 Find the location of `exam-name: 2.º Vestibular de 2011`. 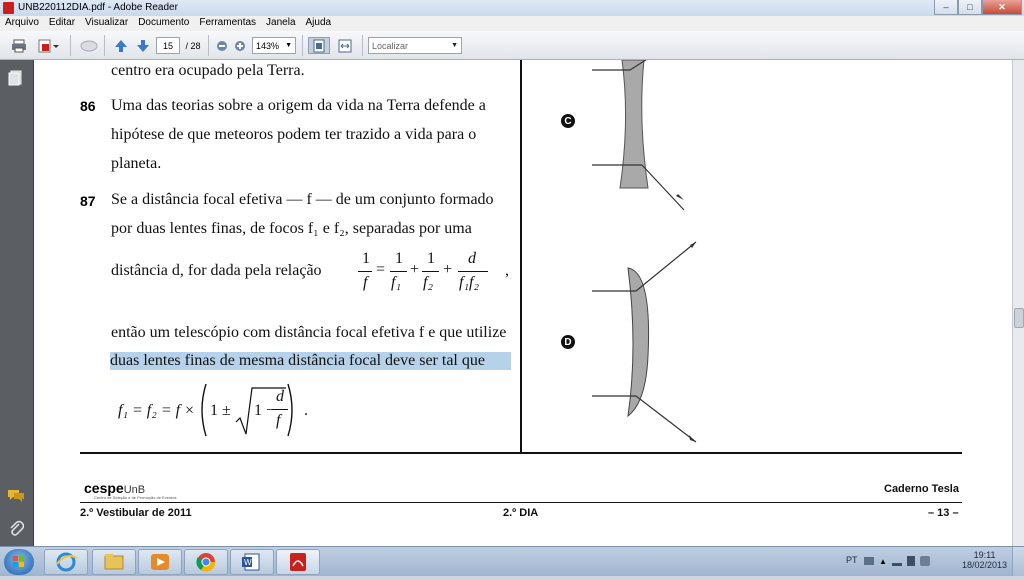

exam-name: 2.º Vestibular de 2011 is located at coordinates (136, 513).